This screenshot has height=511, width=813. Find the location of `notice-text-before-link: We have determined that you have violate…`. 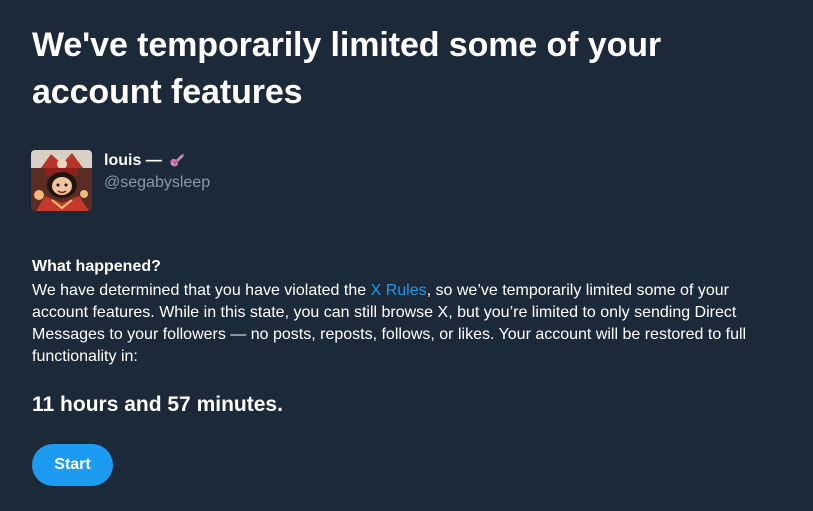

notice-text-before-link: We have determined that you have violate… is located at coordinates (201, 290).